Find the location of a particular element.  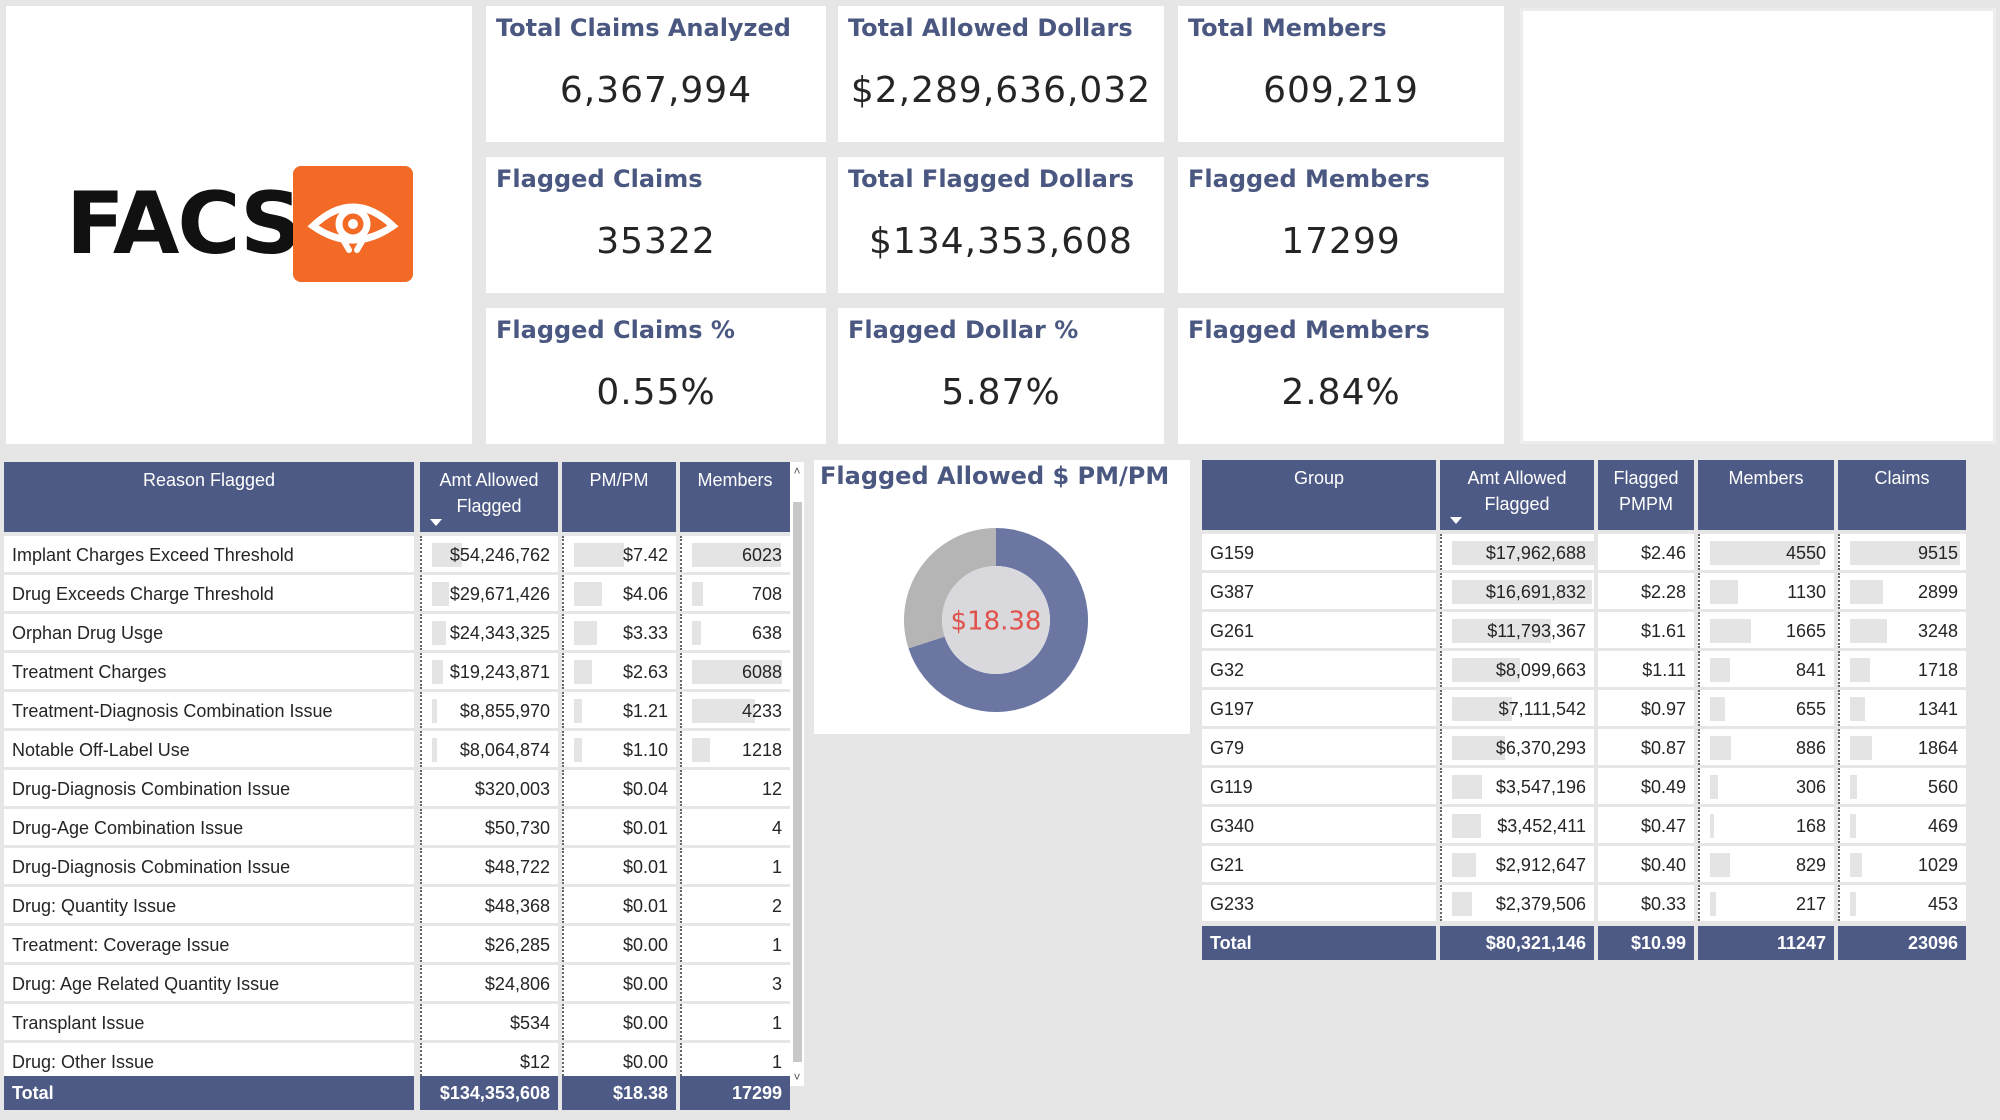

kpi-card-flagged-dollar-pct: Flagged Dollar % 5.87% is located at coordinates (1001, 376).